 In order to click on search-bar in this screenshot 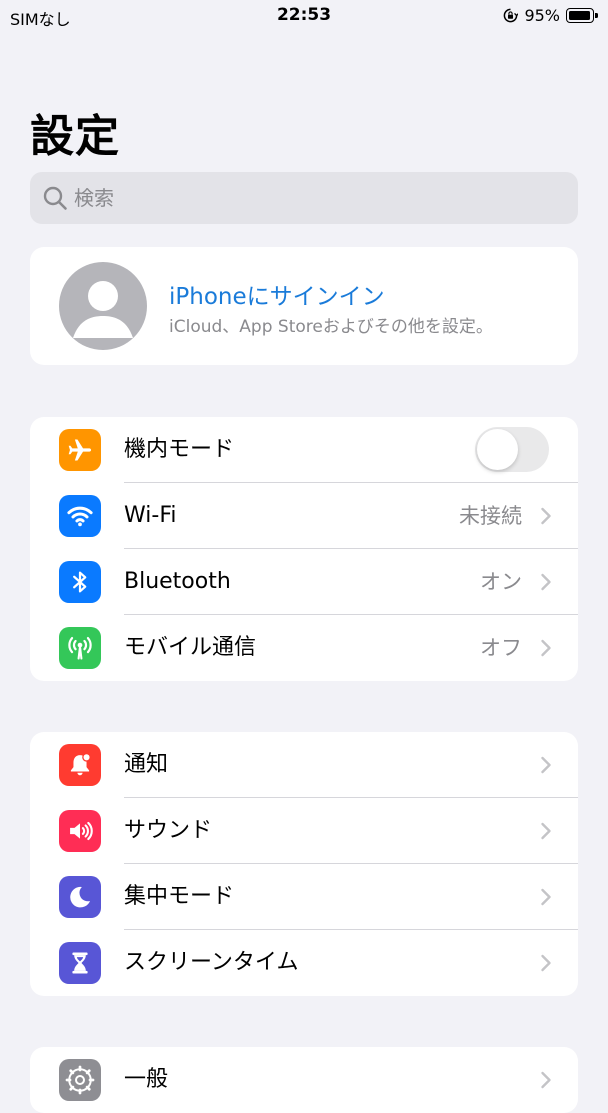, I will do `click(304, 198)`.